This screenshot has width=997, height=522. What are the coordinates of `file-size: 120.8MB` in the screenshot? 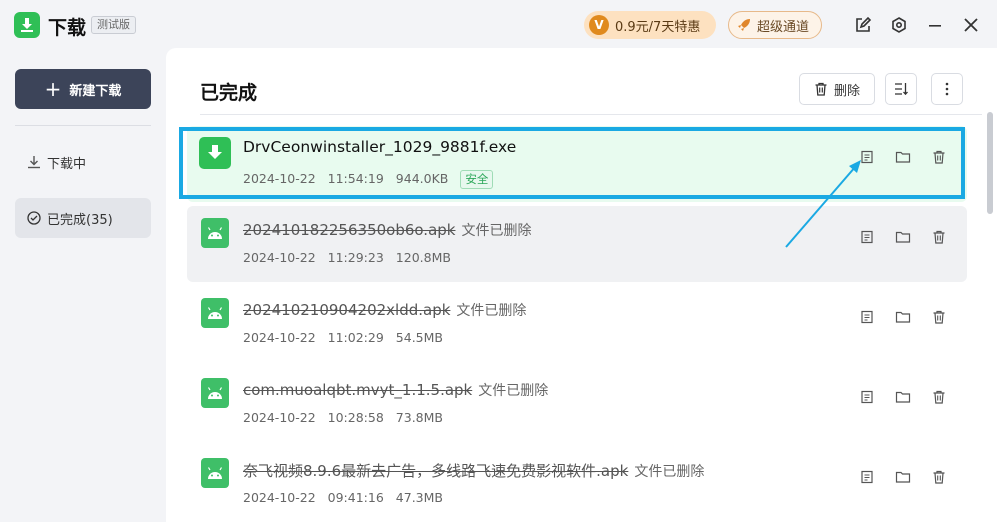 It's located at (423, 257).